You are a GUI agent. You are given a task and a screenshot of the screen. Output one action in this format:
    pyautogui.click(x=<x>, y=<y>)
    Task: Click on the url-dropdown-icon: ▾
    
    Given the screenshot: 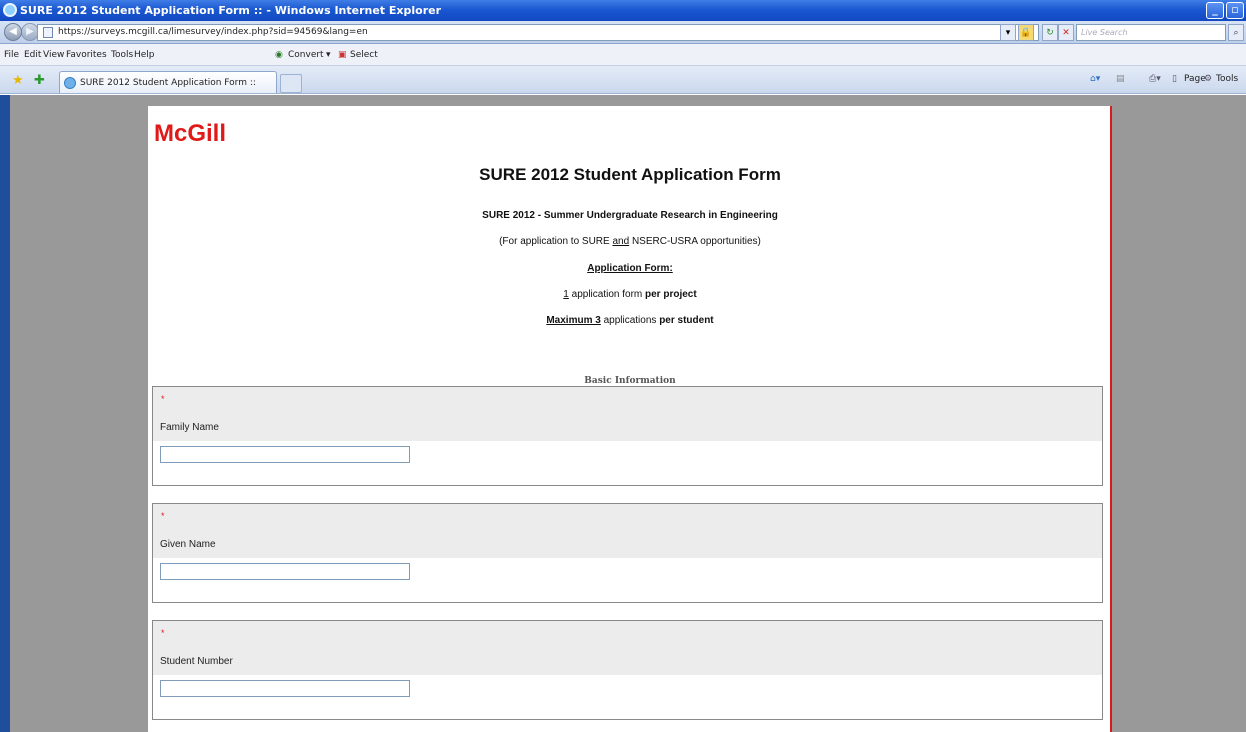 What is the action you would take?
    pyautogui.click(x=1008, y=32)
    